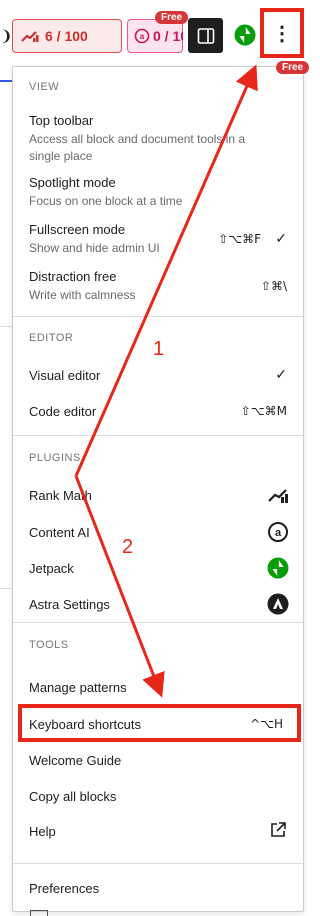 The image size is (320, 916). Describe the element at coordinates (159, 349) in the screenshot. I see `annotation-step-1: 1` at that location.